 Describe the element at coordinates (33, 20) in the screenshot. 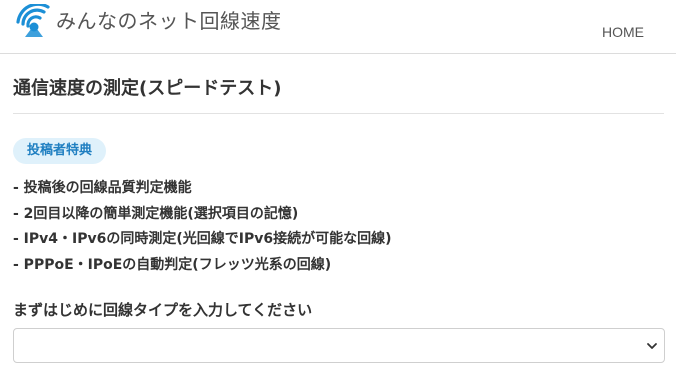

I see `wifi-antenna-icon` at that location.